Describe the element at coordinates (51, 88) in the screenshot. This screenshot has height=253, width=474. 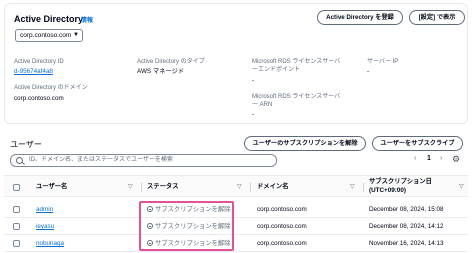
I see `directory-domain-label: Active Directory のドメイン` at that location.